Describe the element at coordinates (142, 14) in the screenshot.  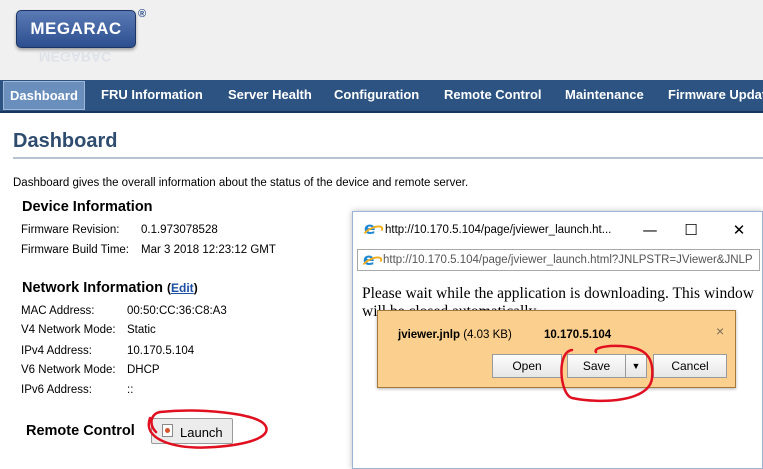
I see `registered-mark: ®` at that location.